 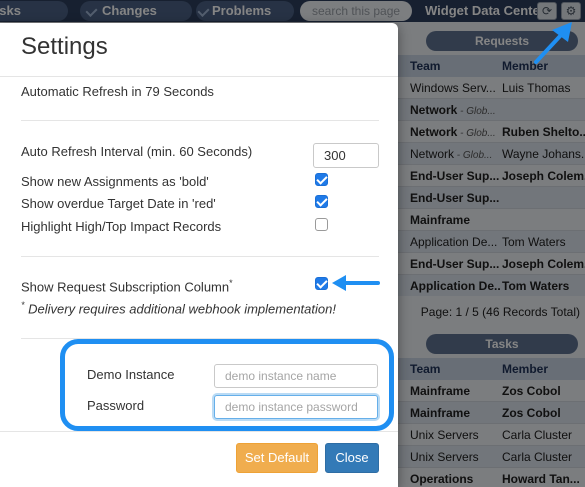 I want to click on set-default-button: Set Default, so click(x=277, y=458).